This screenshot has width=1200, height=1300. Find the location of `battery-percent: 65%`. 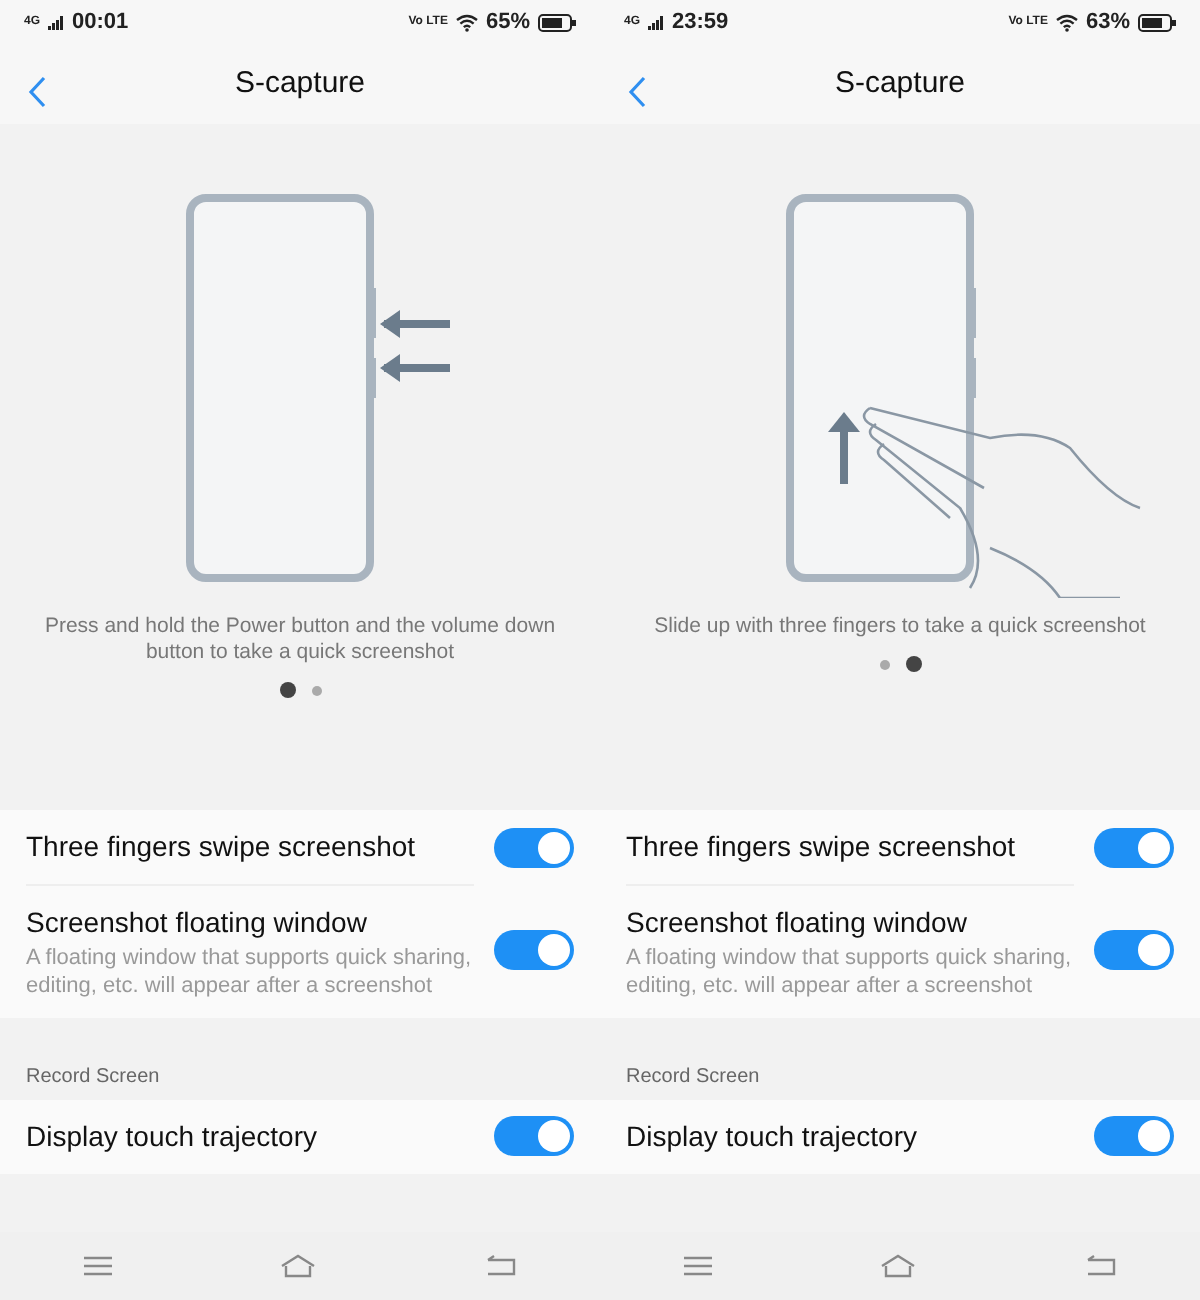

battery-percent: 65% is located at coordinates (507, 22).